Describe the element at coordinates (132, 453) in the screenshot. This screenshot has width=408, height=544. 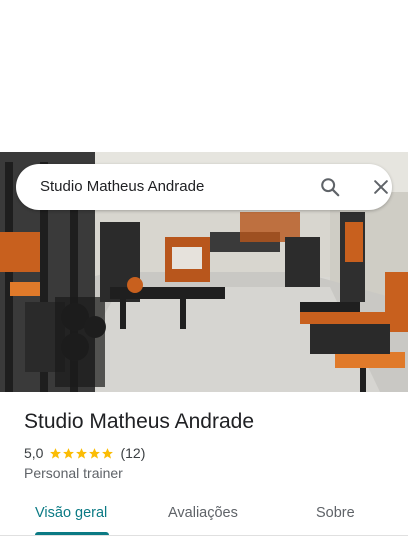
I see `review-count: (12)` at that location.